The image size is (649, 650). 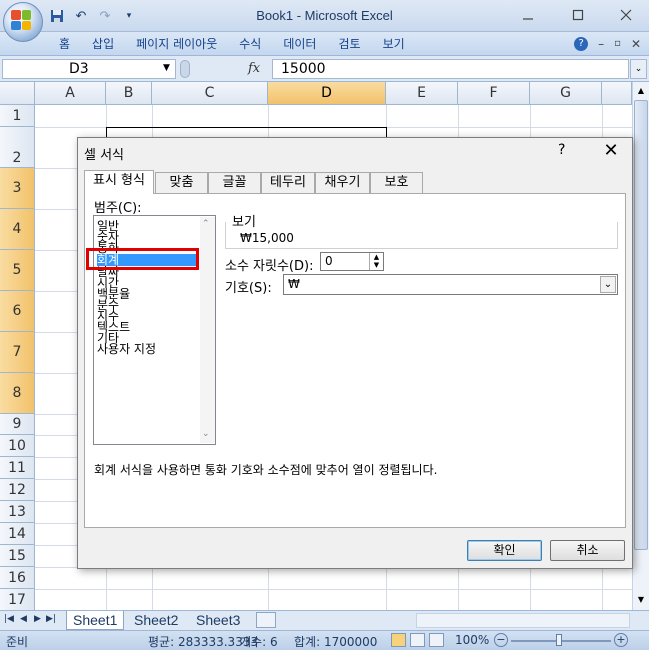 I want to click on scroll-up-icon: ▲, so click(x=641, y=90).